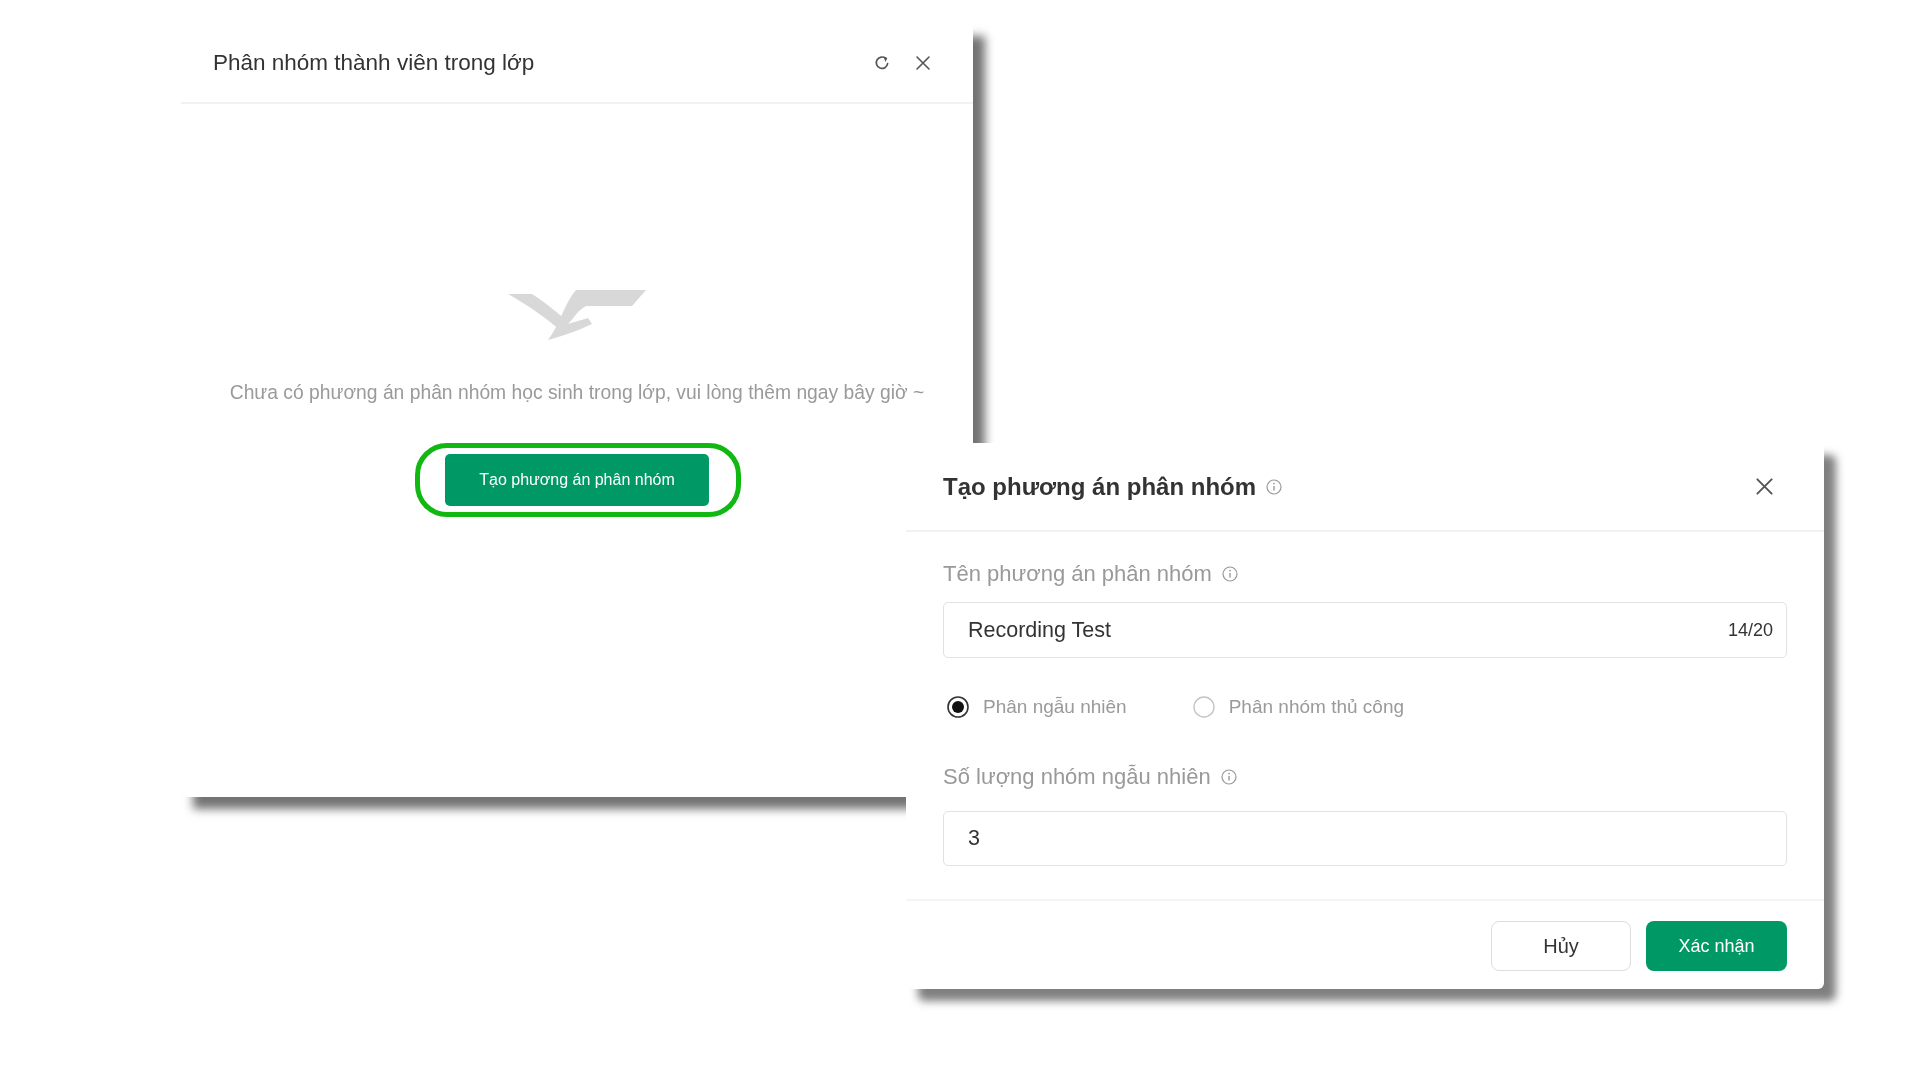  What do you see at coordinates (1365, 838) in the screenshot?
I see `group-count-input: 3` at bounding box center [1365, 838].